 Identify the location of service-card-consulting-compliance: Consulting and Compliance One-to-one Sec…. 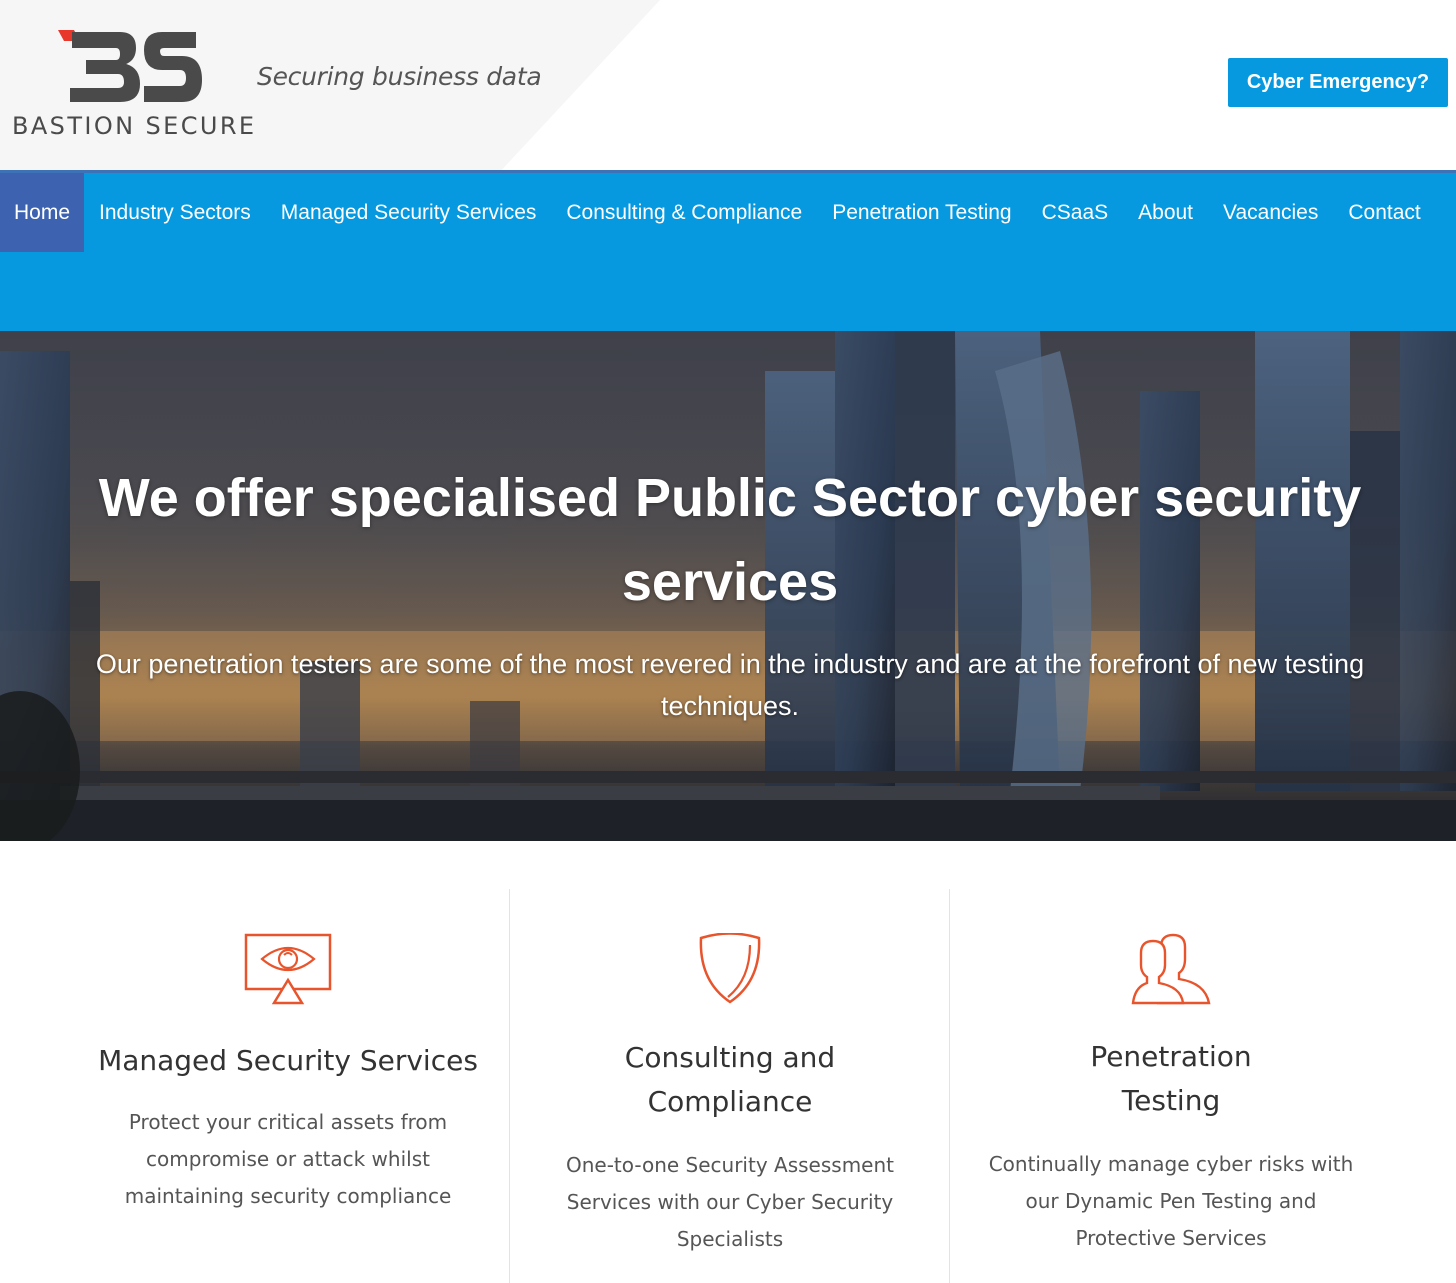
(730, 1062).